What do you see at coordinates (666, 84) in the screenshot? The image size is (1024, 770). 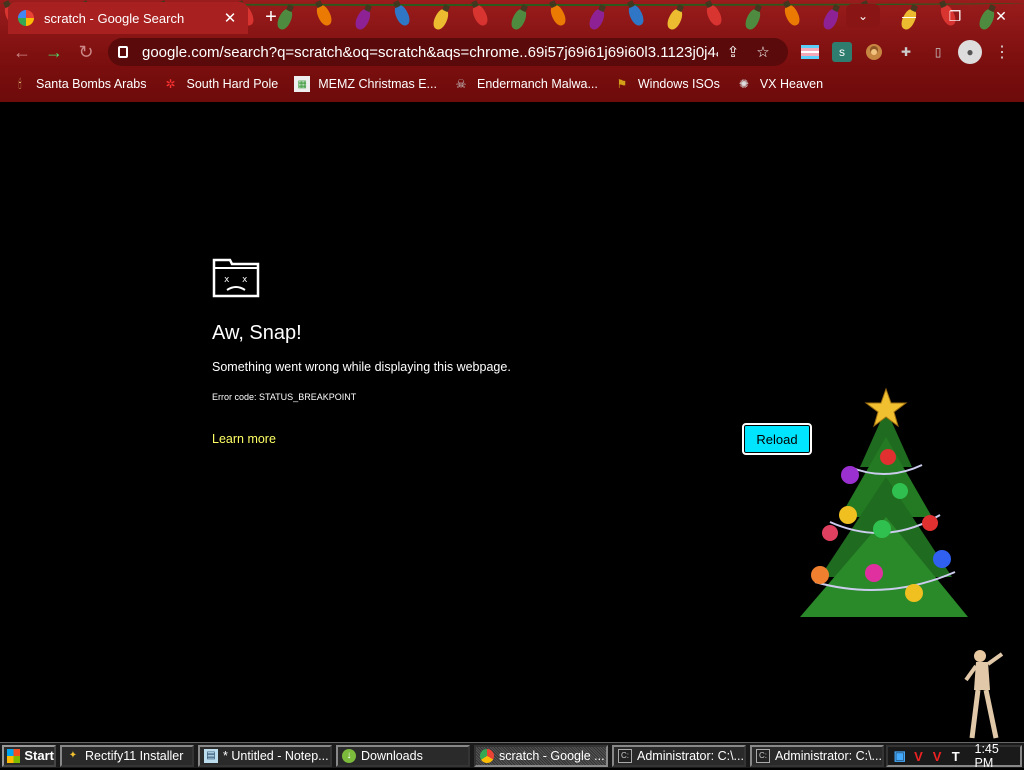 I see `bookmark-item: ⚑ Windows ISOs` at bounding box center [666, 84].